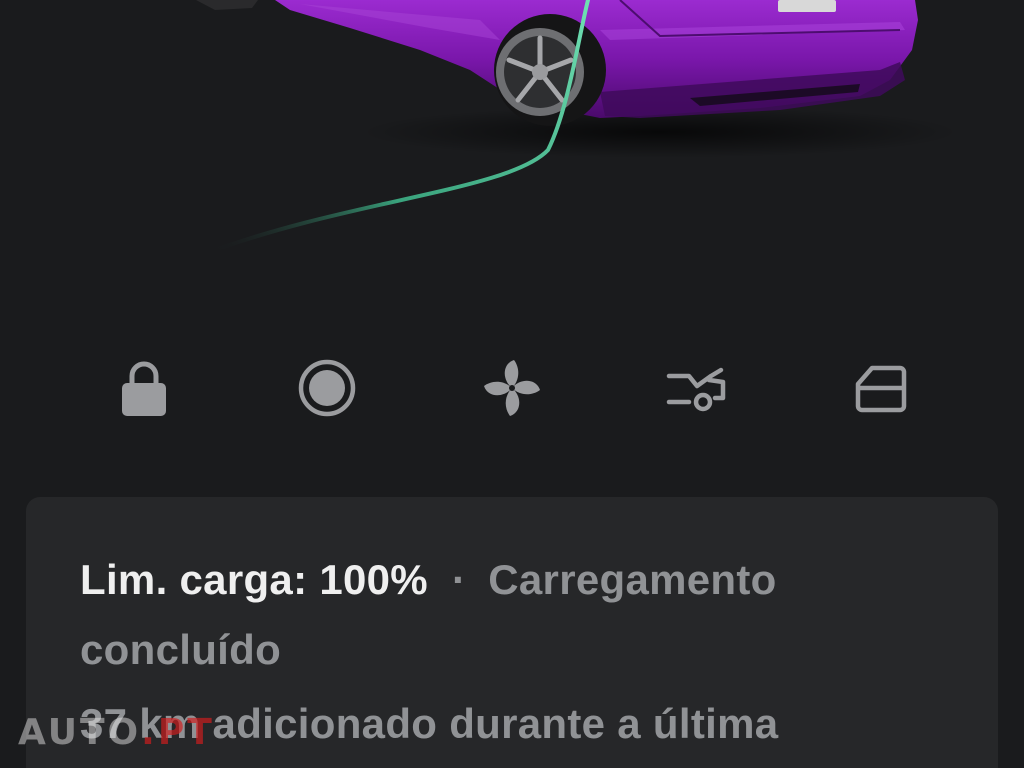 The width and height of the screenshot is (1024, 768). I want to click on charge-limit-label: Lim. carga: 100%, so click(254, 579).